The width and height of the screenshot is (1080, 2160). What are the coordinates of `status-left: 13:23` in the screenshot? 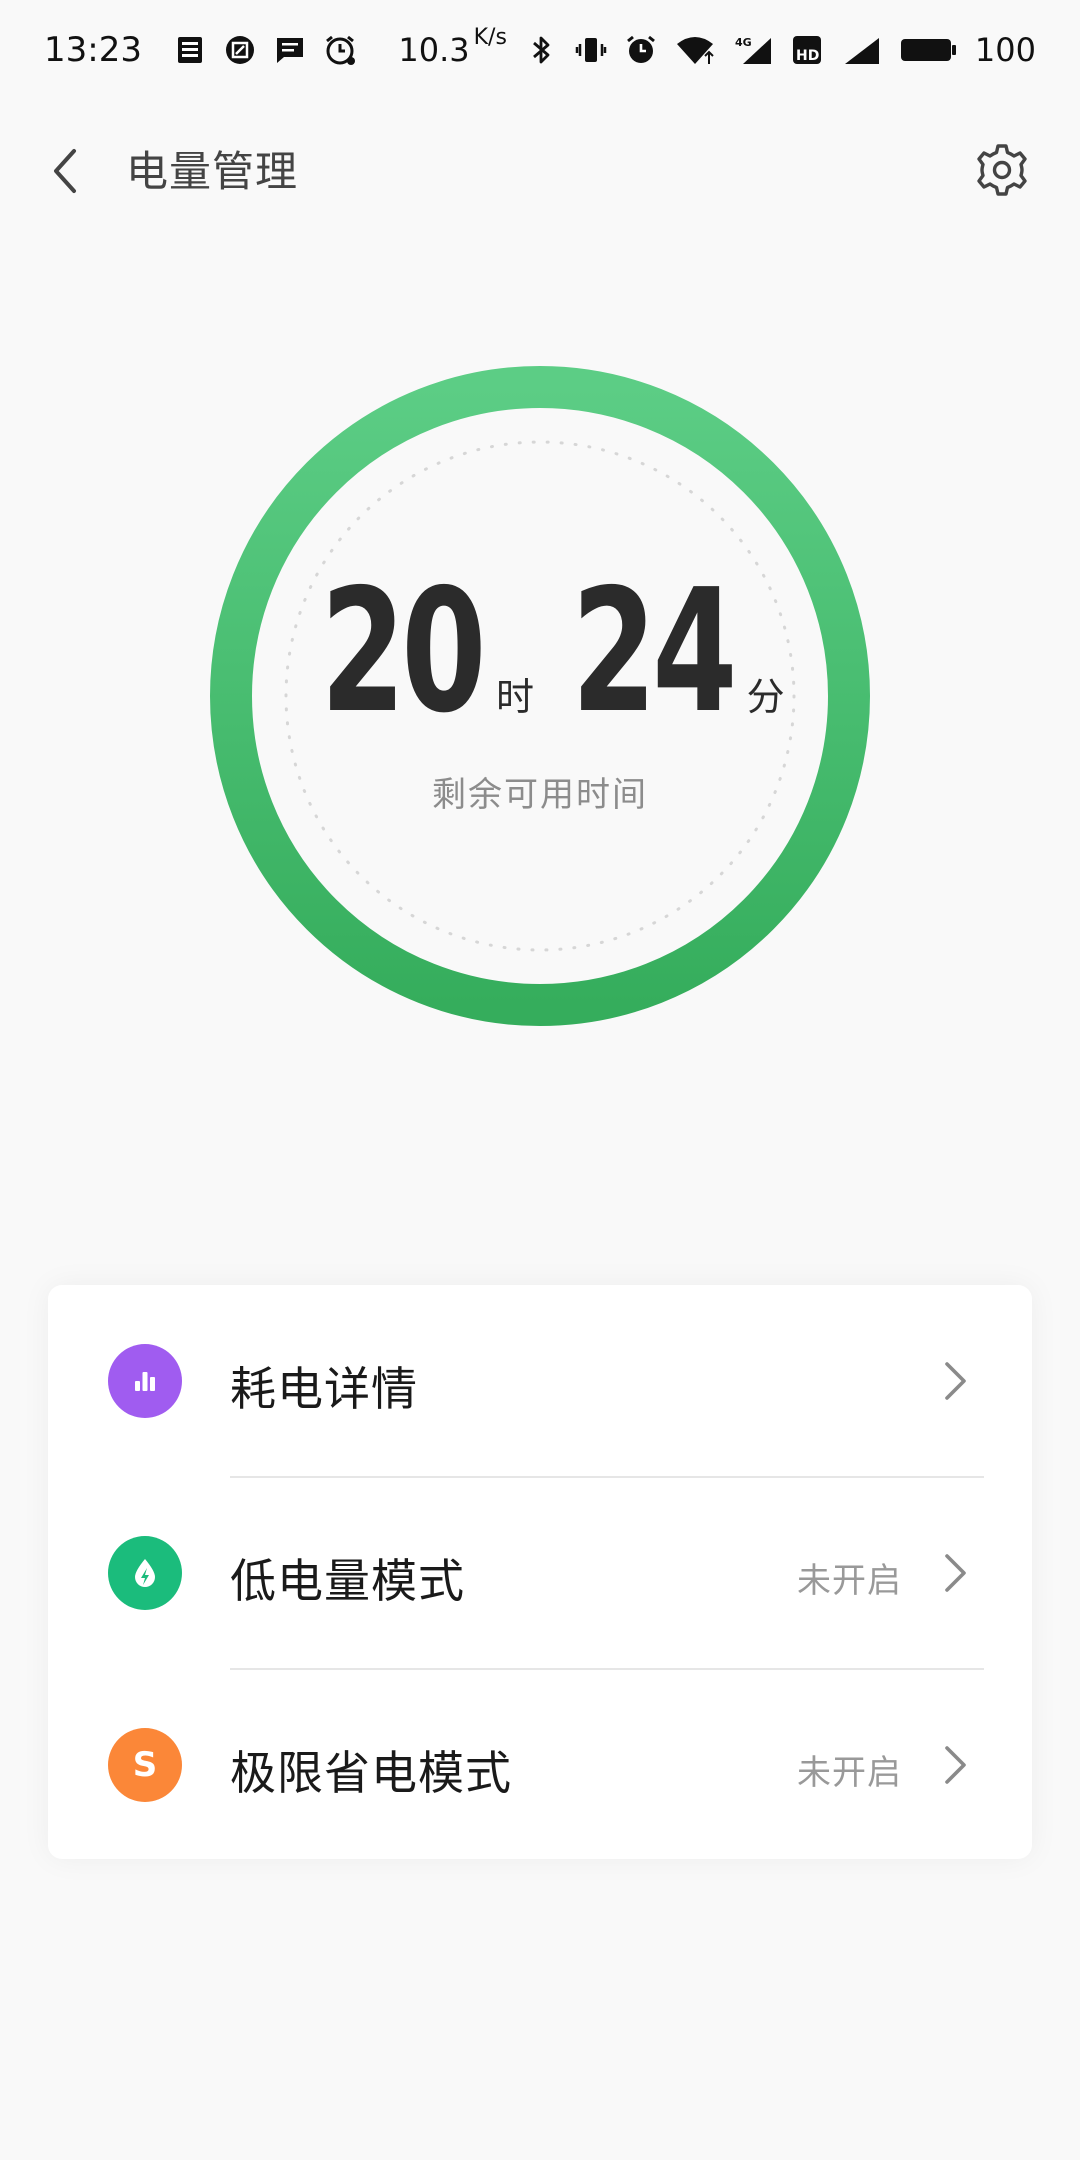 It's located at (200, 50).